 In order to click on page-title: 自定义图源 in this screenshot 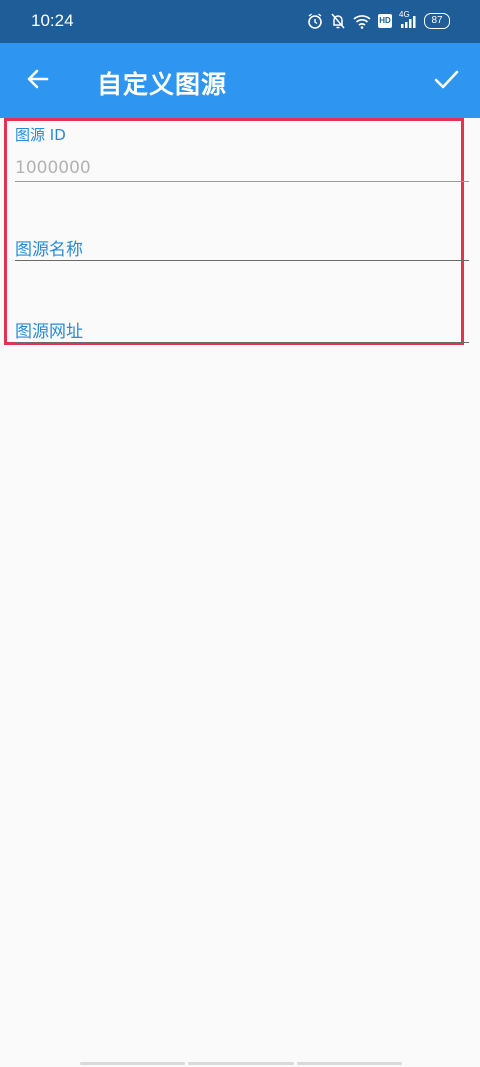, I will do `click(162, 84)`.